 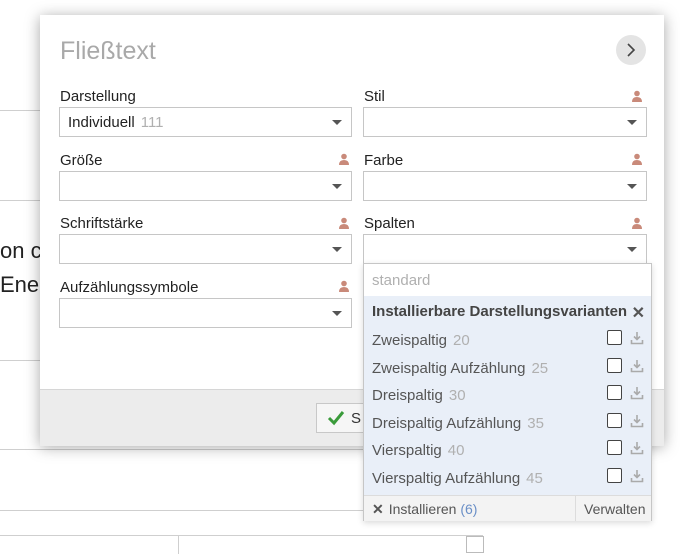 What do you see at coordinates (152, 122) in the screenshot?
I see `darstellung-count: 111` at bounding box center [152, 122].